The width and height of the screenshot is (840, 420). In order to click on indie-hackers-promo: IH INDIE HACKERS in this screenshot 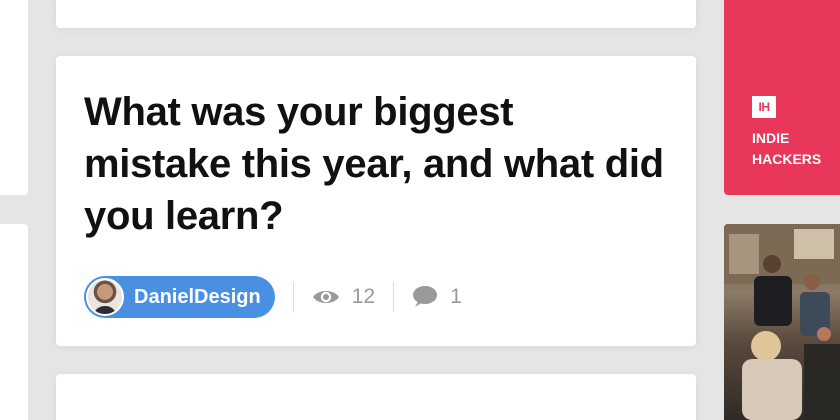, I will do `click(782, 97)`.